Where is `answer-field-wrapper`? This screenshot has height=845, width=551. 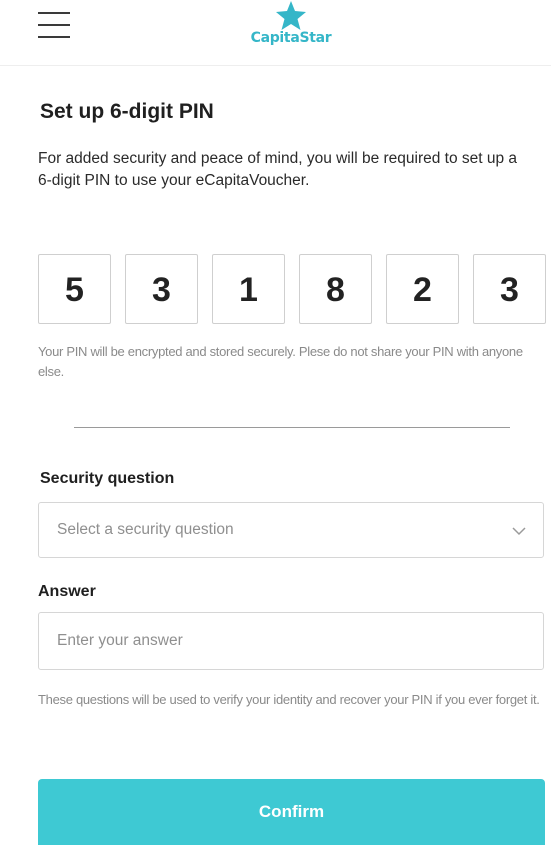
answer-field-wrapper is located at coordinates (291, 641).